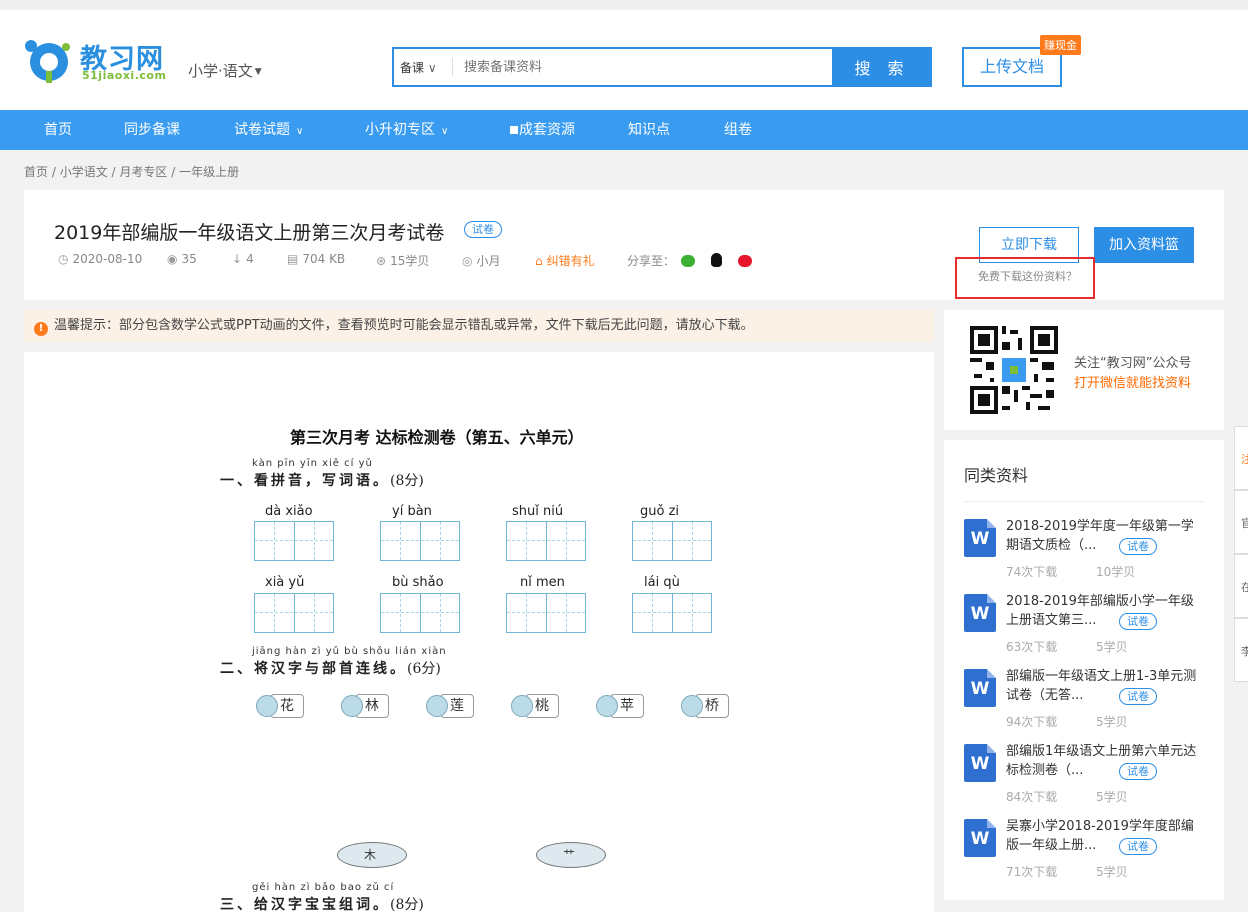 This screenshot has width=1248, height=912. Describe the element at coordinates (220, 71) in the screenshot. I see `grade-selector-label: 小学·语文` at that location.